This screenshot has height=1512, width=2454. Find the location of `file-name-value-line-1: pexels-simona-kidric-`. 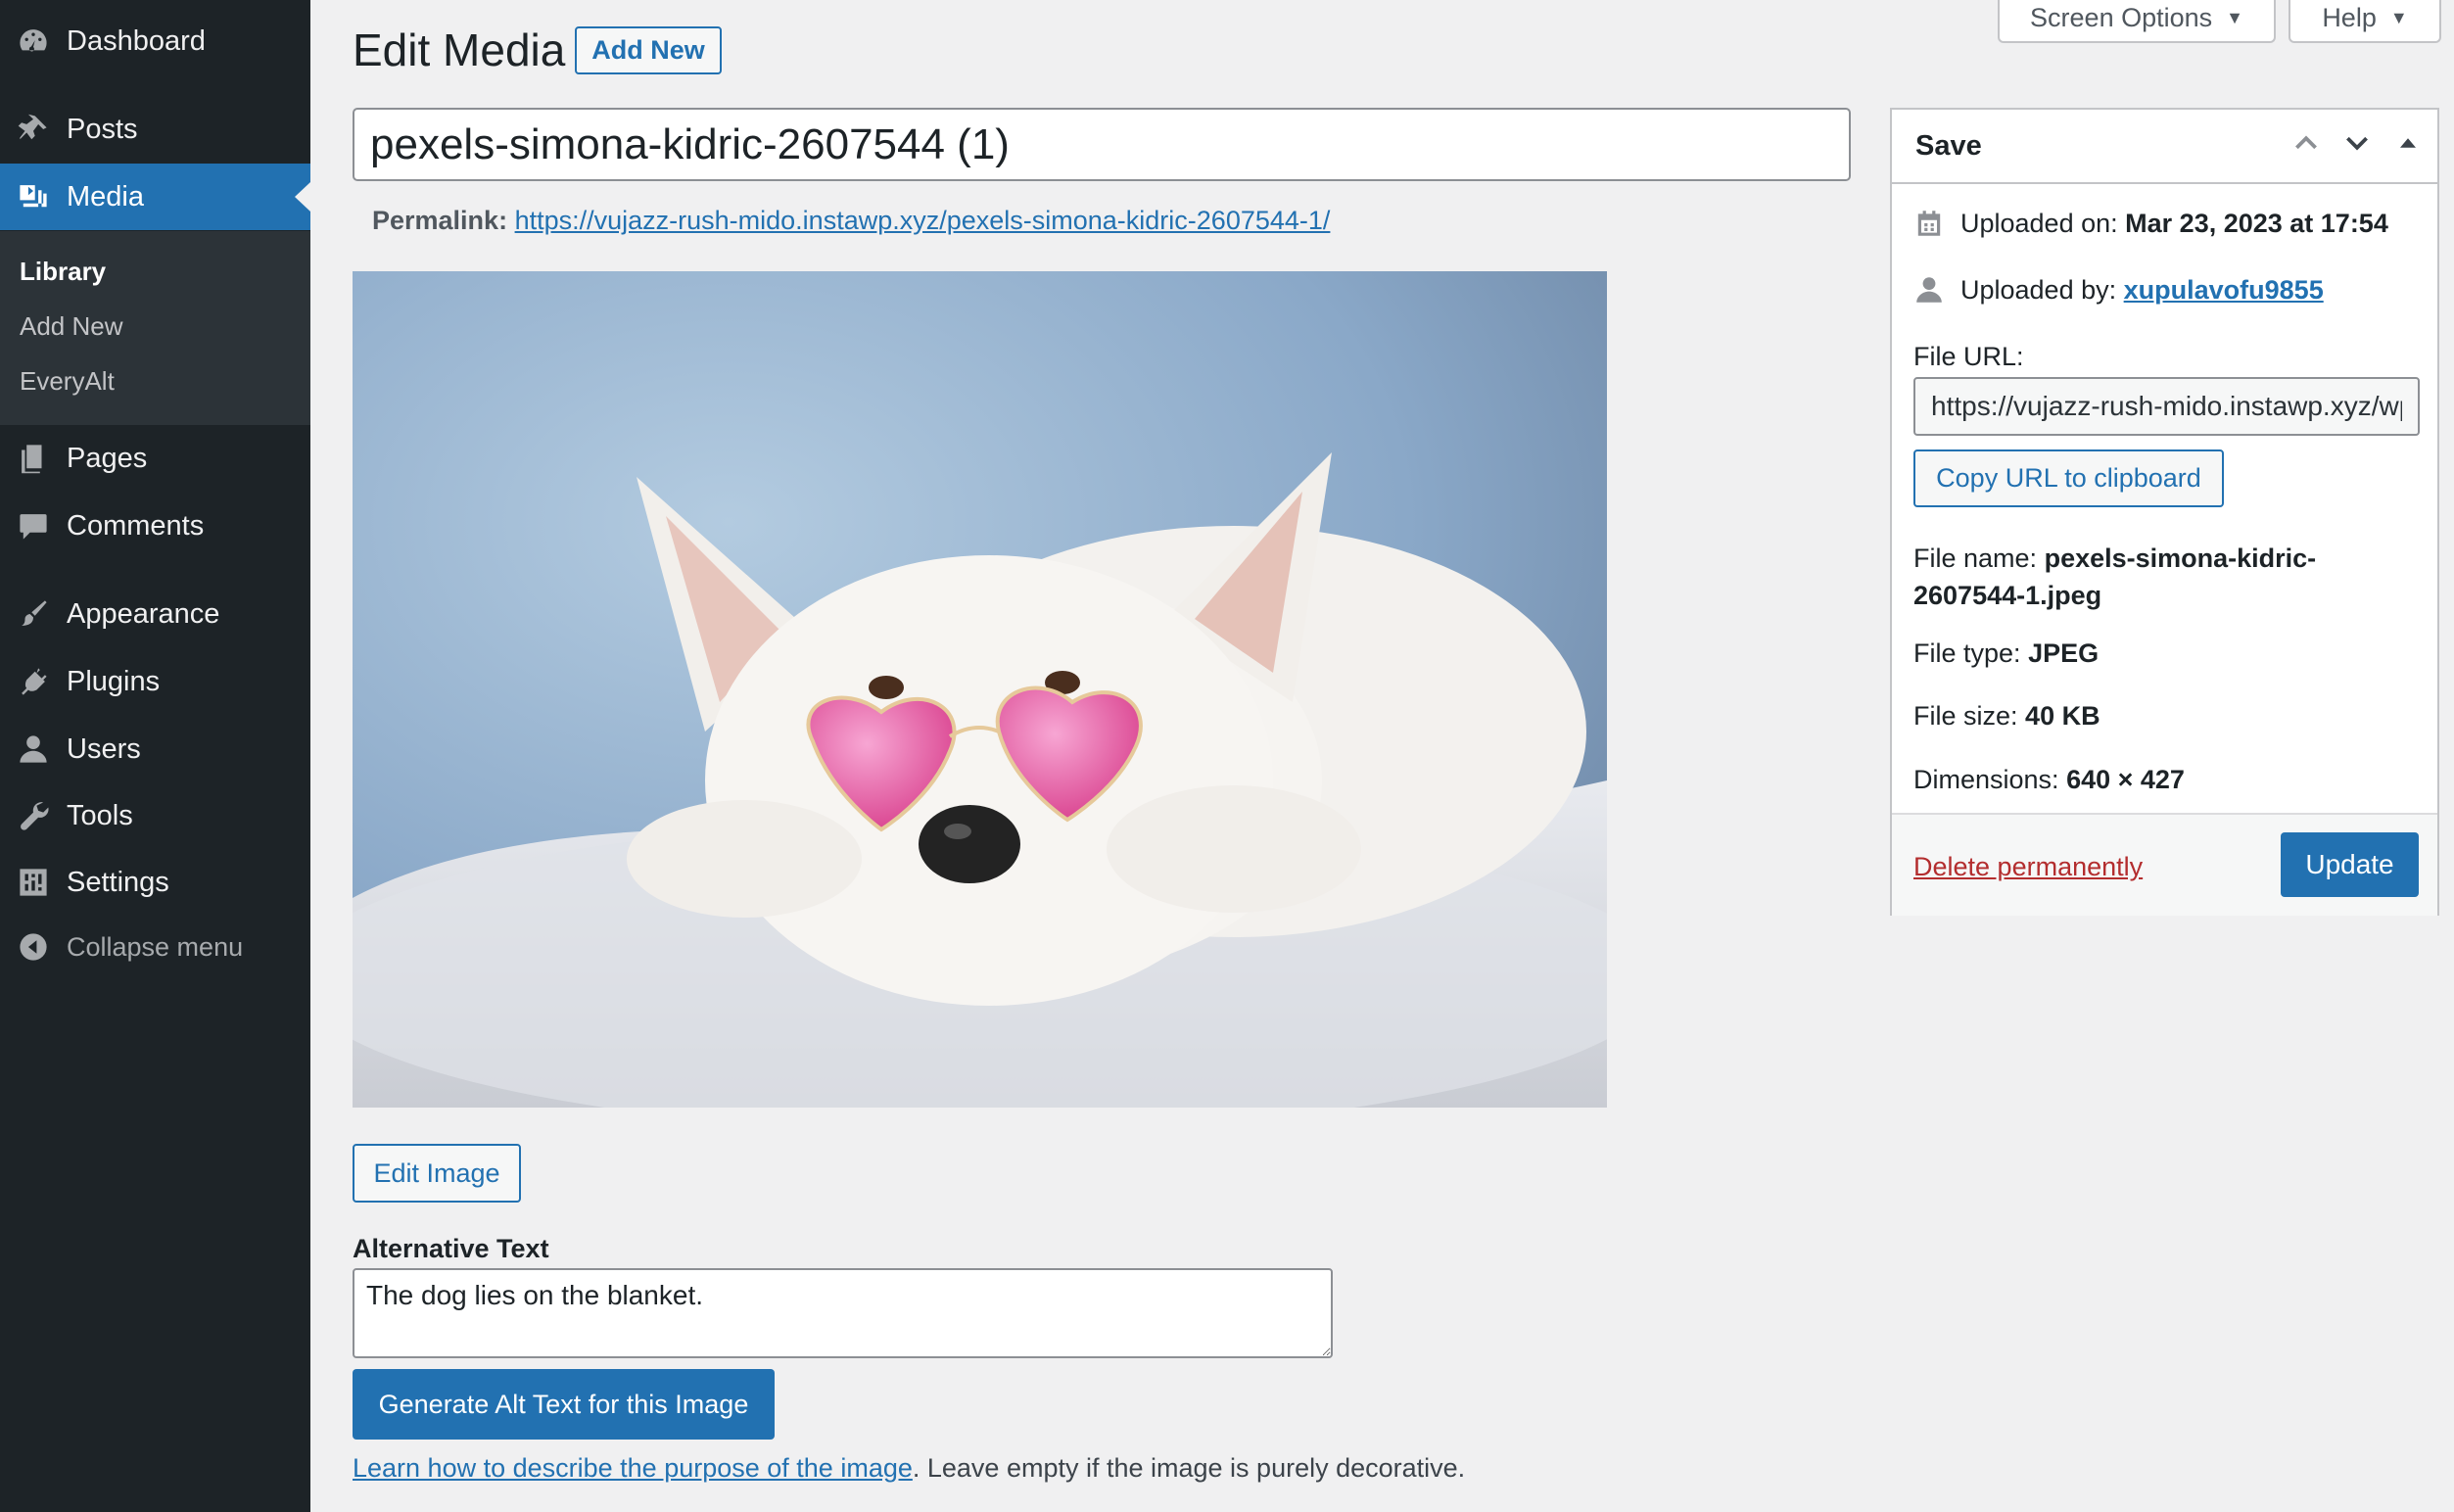

file-name-value-line-1: pexels-simona-kidric- is located at coordinates (2180, 558).